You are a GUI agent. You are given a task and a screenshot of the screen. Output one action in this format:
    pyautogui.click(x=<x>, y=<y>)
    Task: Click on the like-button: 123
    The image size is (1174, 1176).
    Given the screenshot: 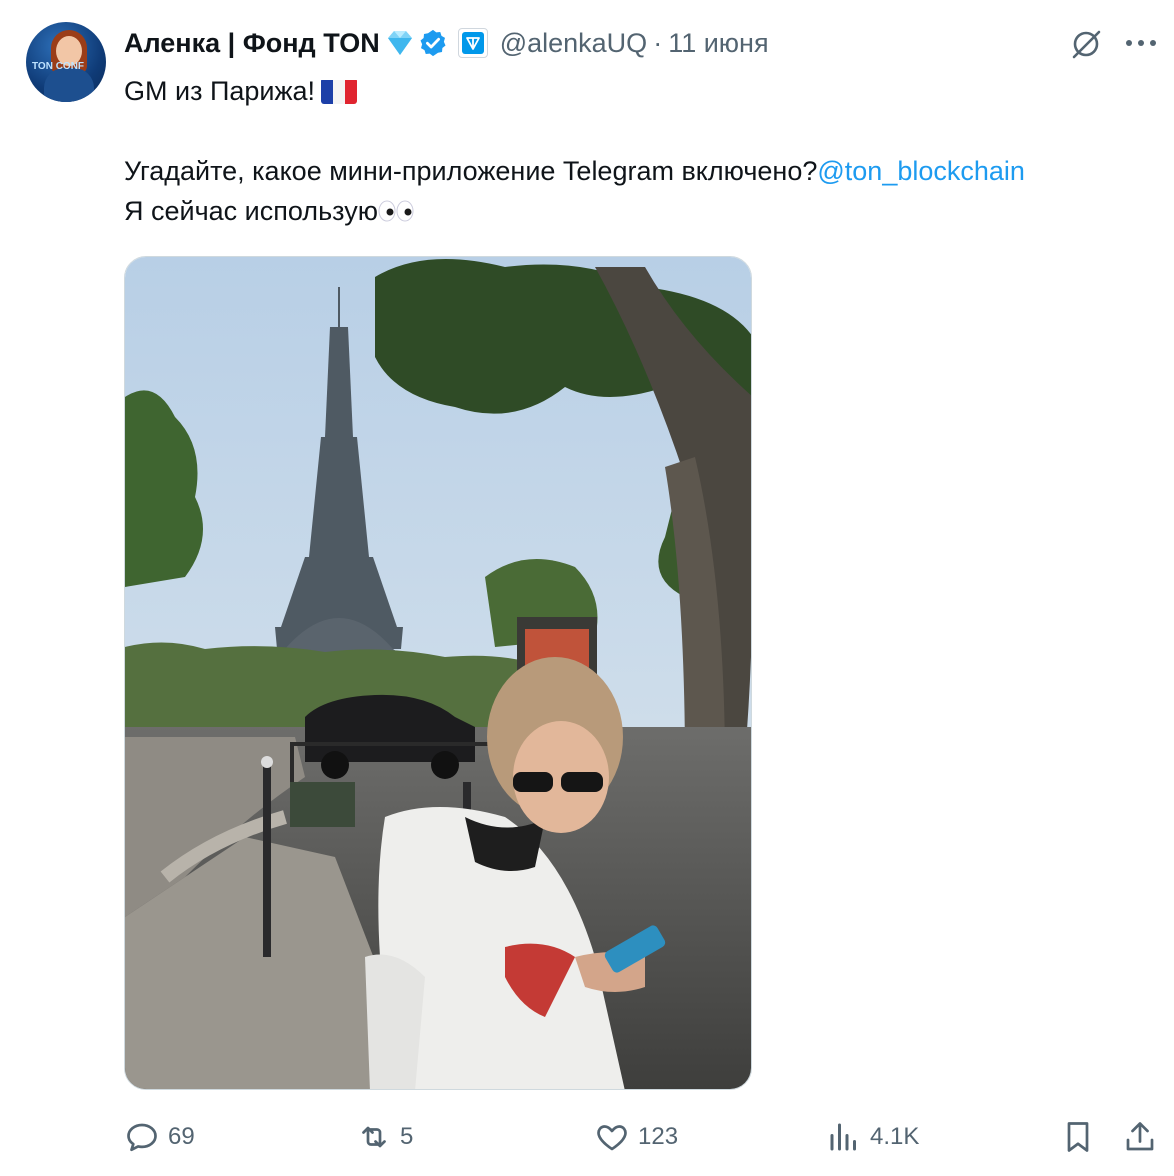 What is the action you would take?
    pyautogui.click(x=636, y=1137)
    